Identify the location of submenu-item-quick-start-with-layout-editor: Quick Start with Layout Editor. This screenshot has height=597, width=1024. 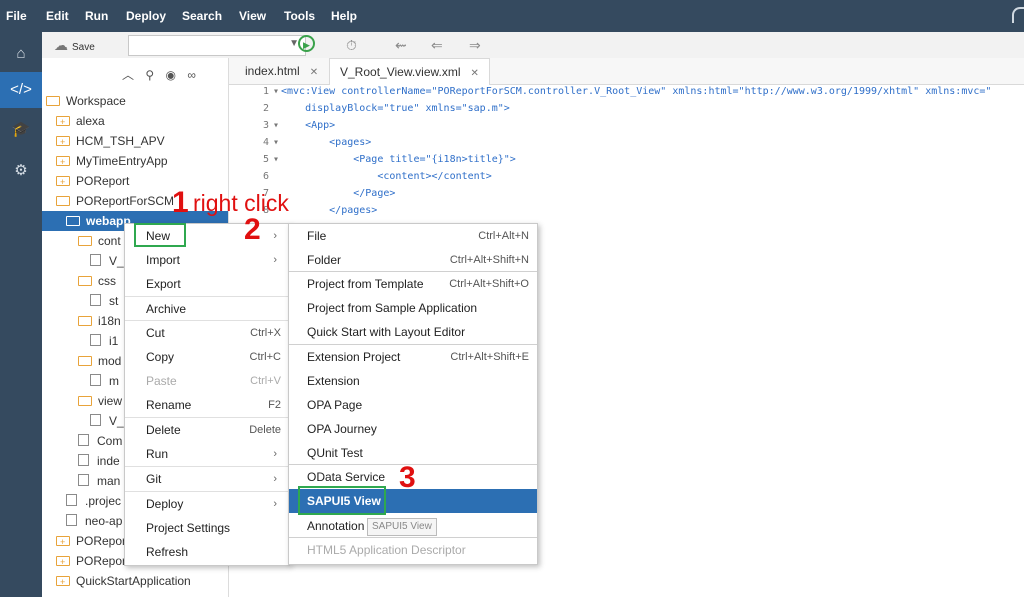
(413, 332).